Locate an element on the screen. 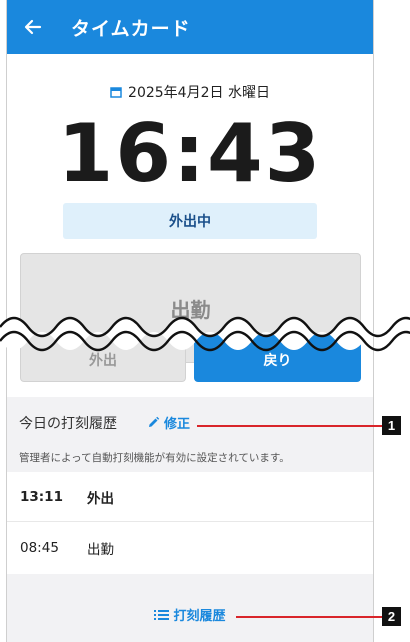 The width and height of the screenshot is (410, 642). edit-label: 修正 is located at coordinates (177, 424).